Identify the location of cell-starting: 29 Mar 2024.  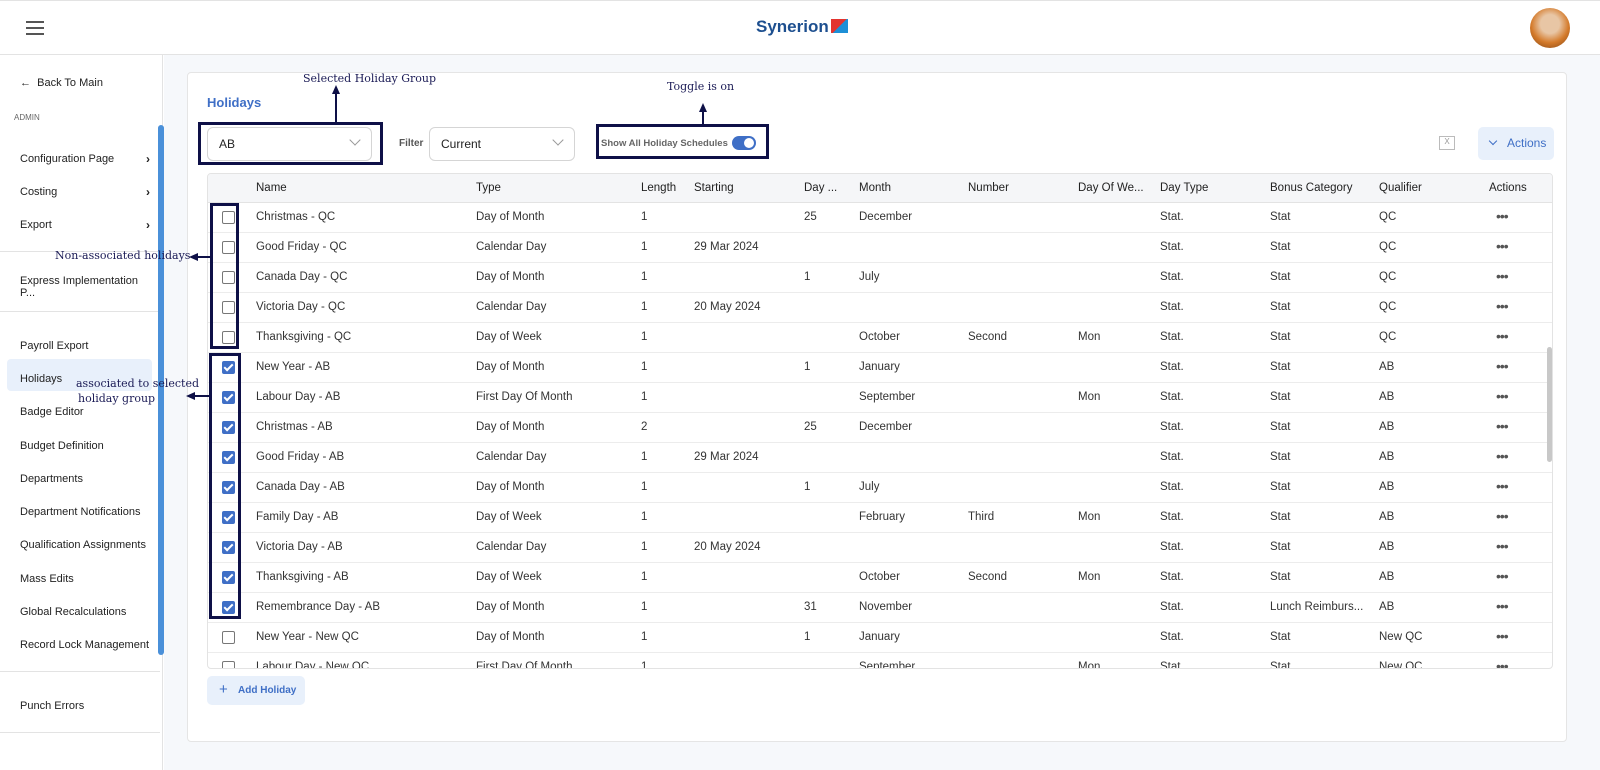
(726, 457).